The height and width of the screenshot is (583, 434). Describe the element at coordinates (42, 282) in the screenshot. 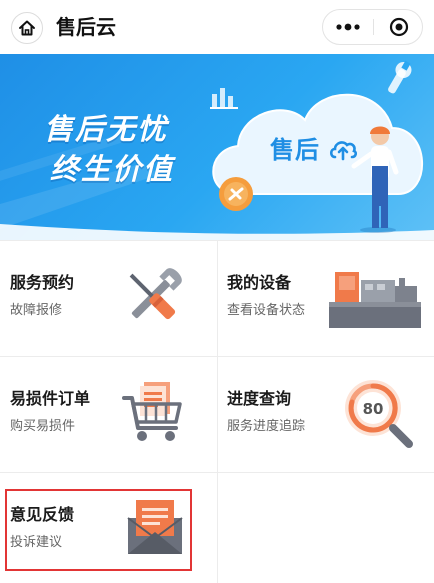

I see `menu-item-title: 服务预约` at that location.